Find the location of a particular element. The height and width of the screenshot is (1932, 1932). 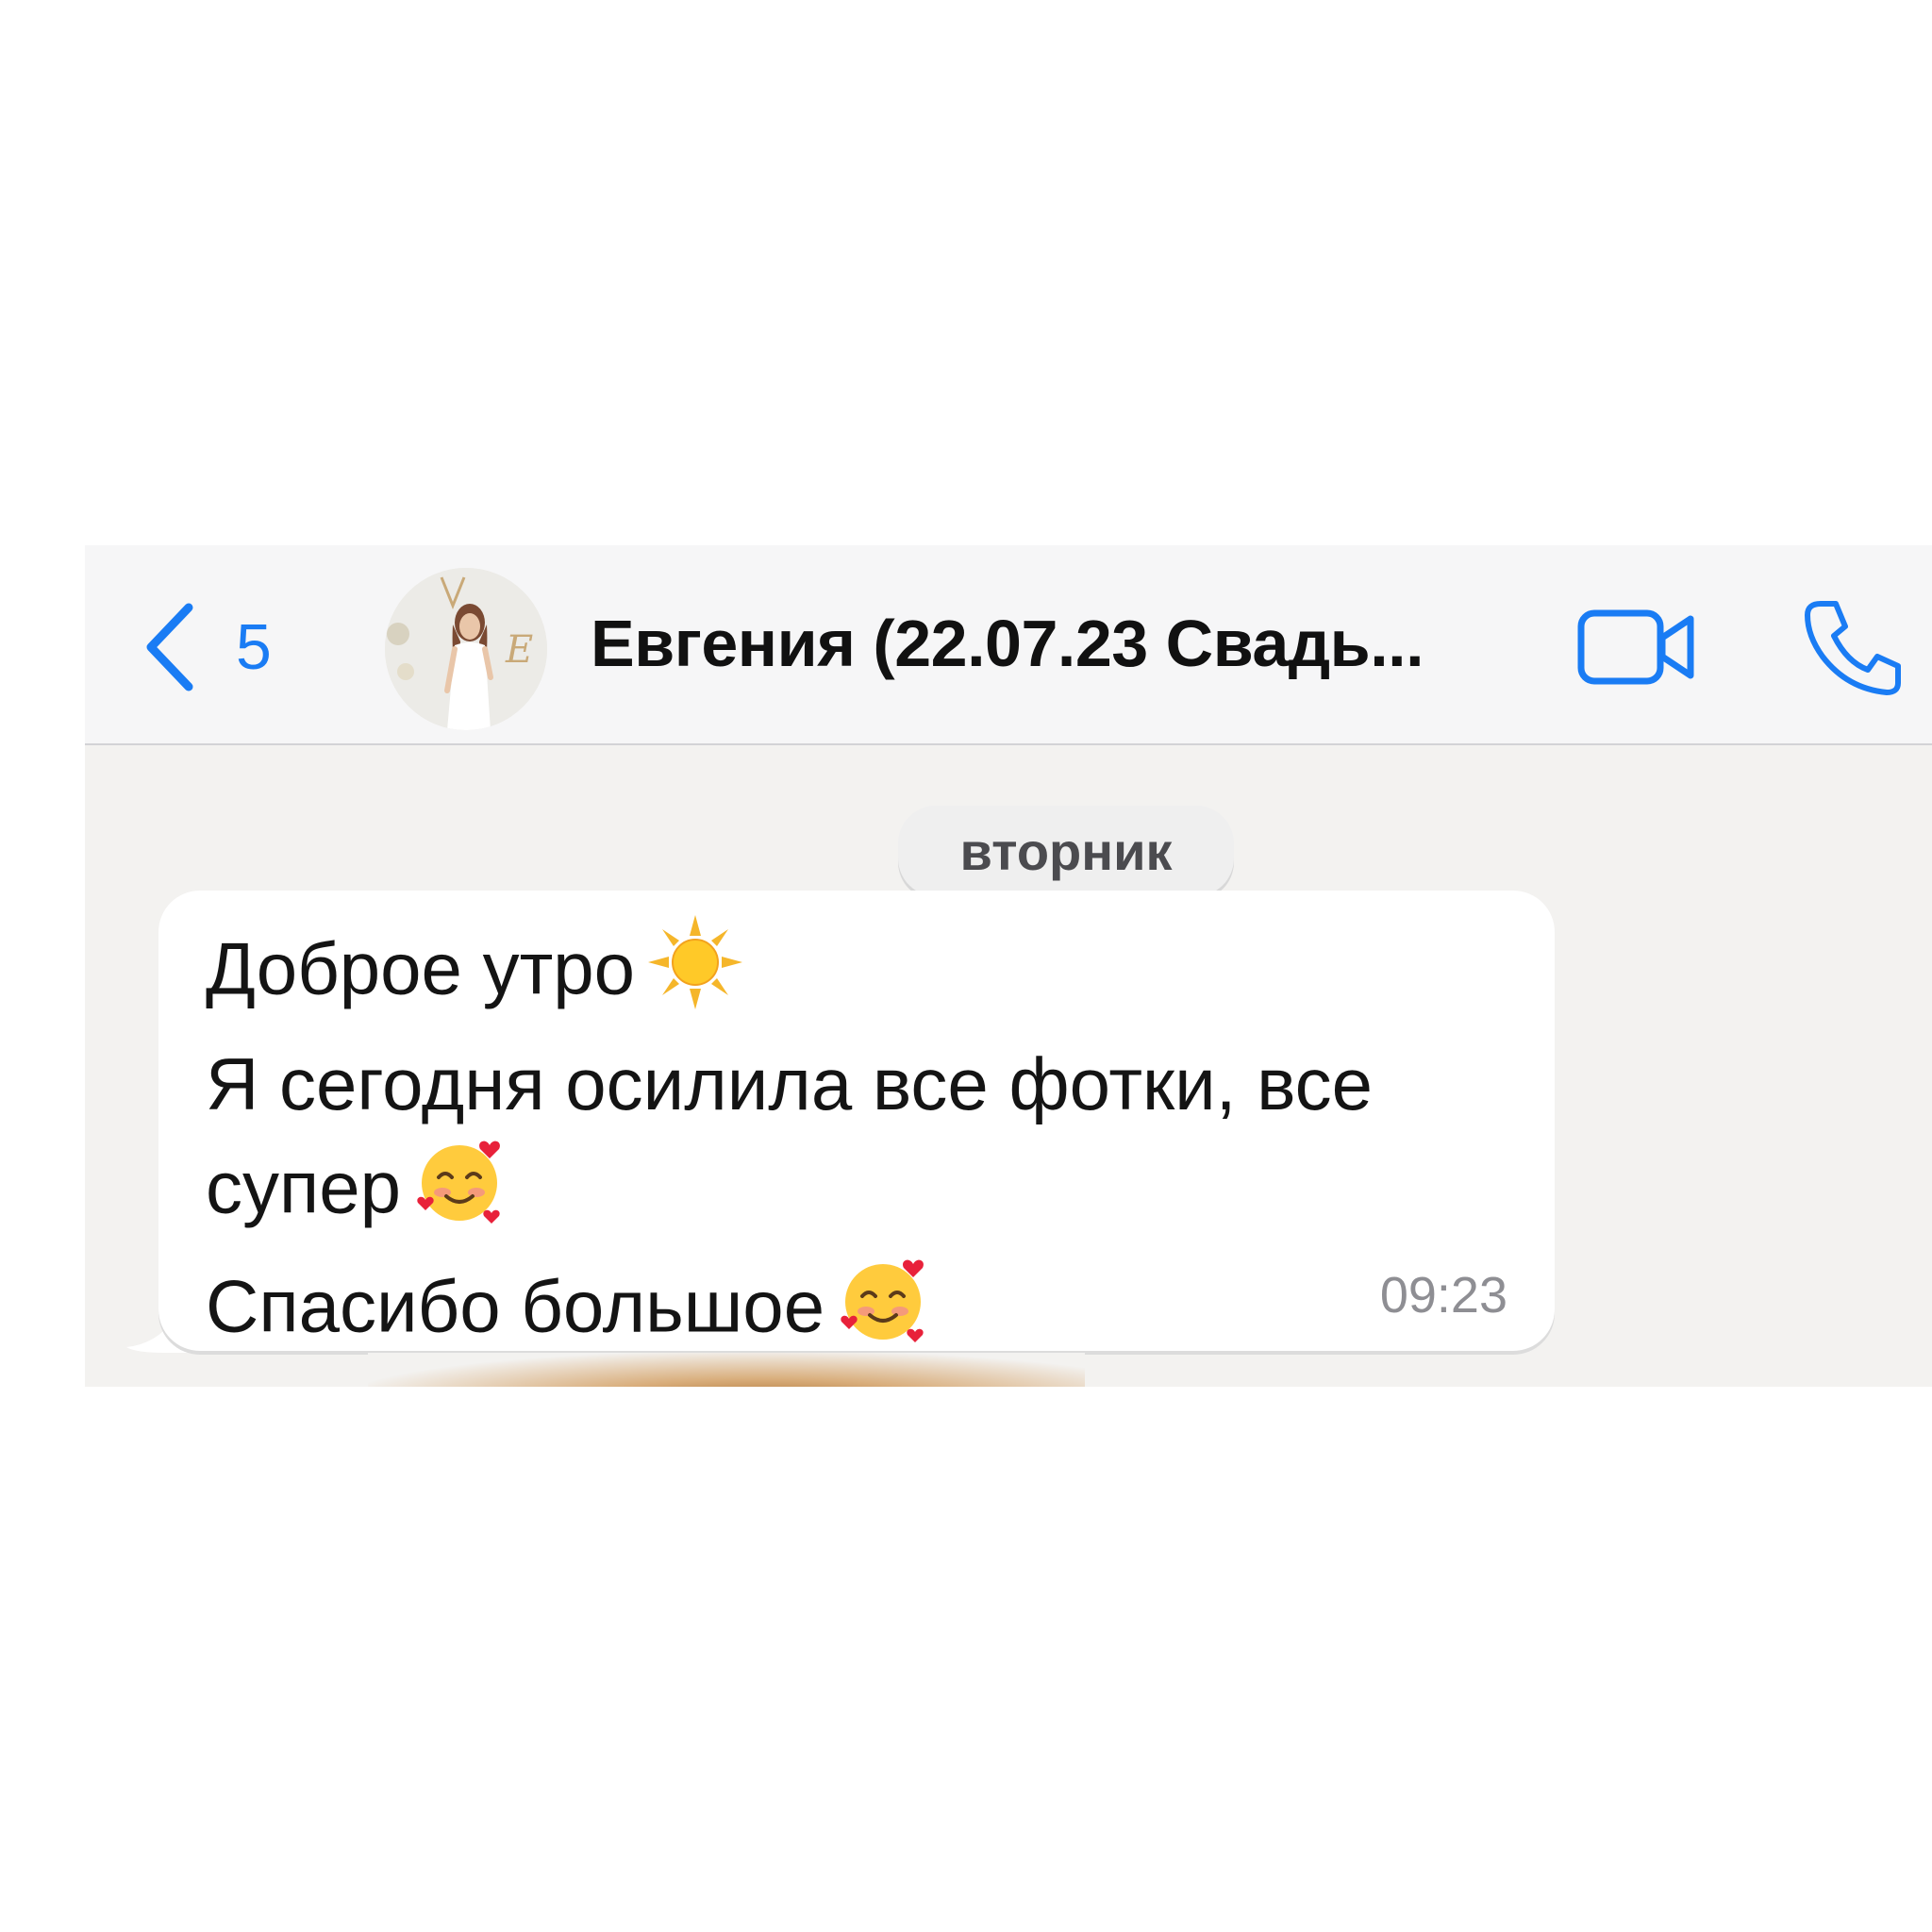

message-line: супер is located at coordinates (790, 1194).